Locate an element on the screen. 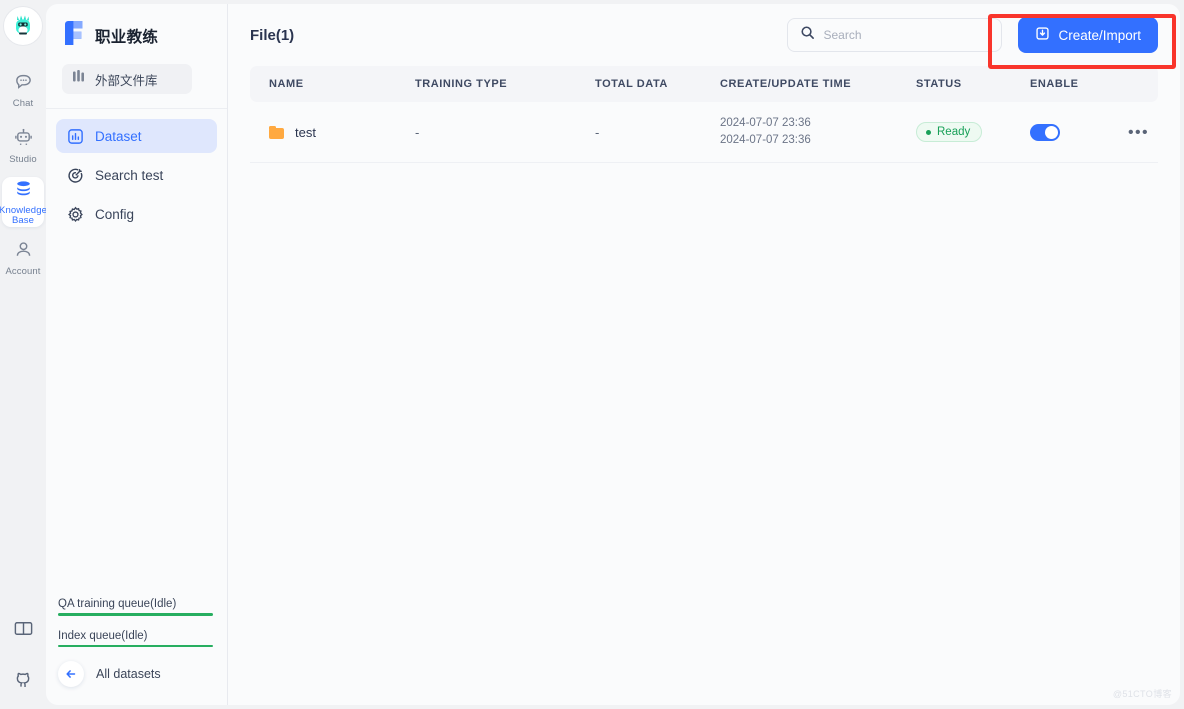 This screenshot has height=709, width=1184. rail-item-chat: Chat is located at coordinates (23, 90).